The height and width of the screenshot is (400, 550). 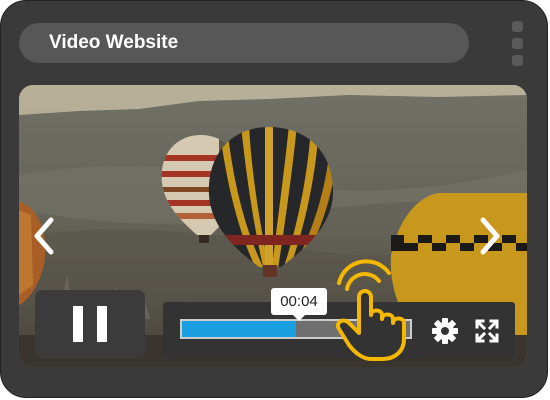 I want to click on kebab-menu-icon, so click(x=518, y=44).